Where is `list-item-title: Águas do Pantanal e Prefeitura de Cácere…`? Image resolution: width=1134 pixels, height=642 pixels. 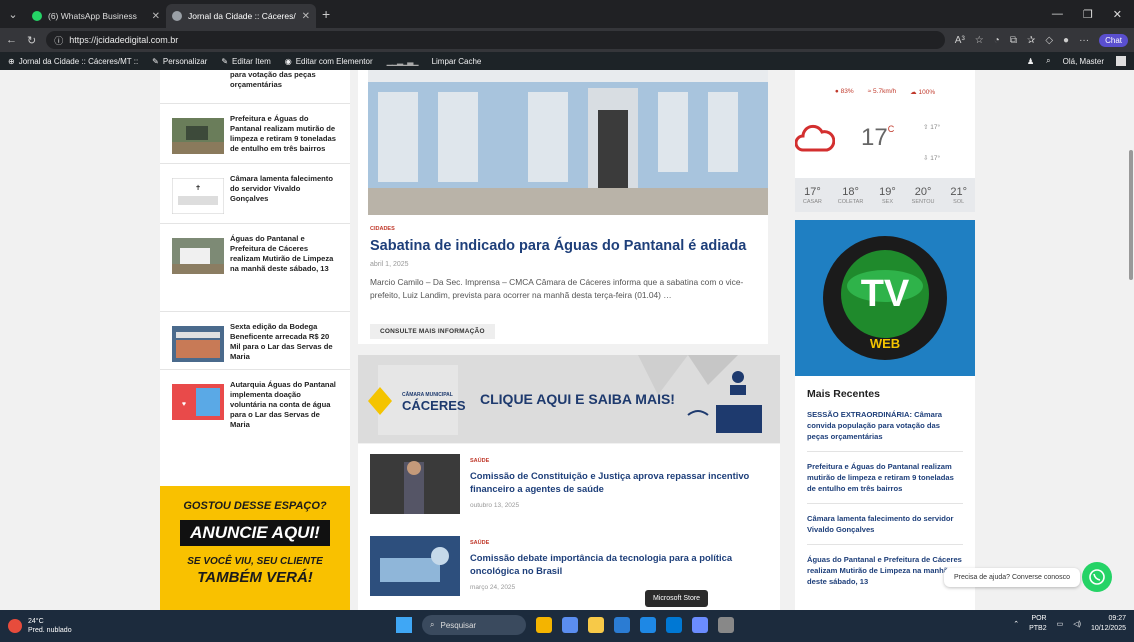
list-item-title: Águas do Pantanal e Prefeitura de Cácere… is located at coordinates (284, 272).